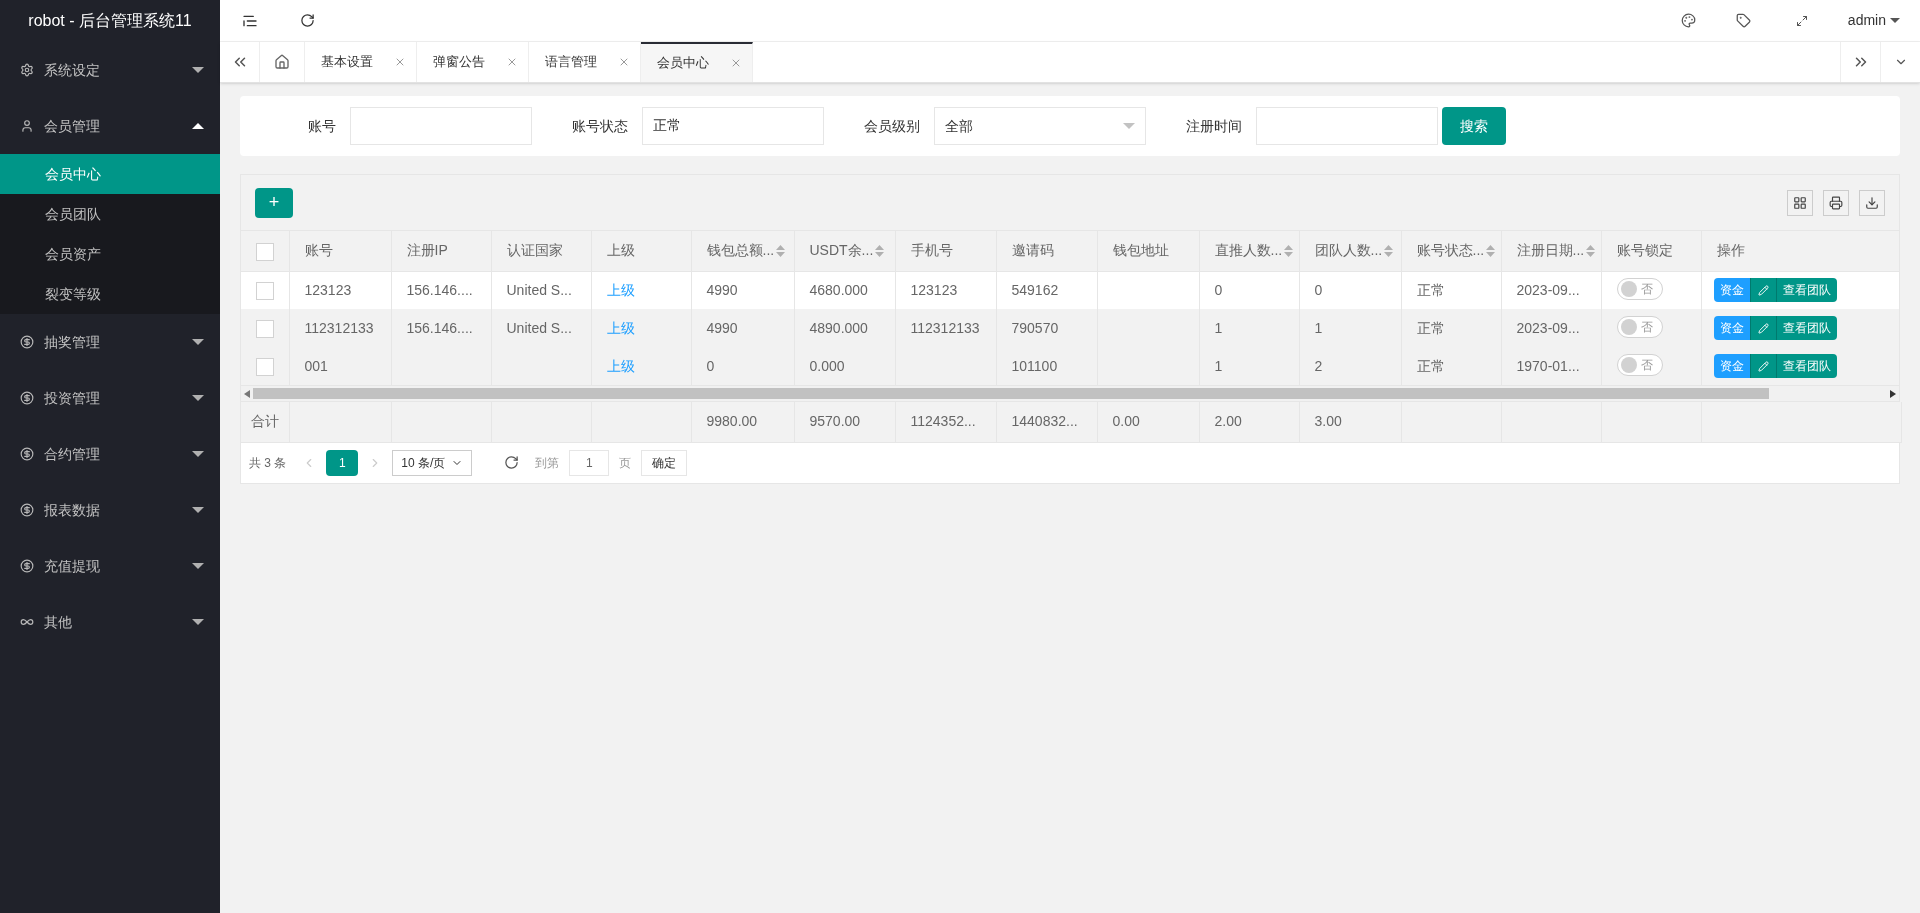 The width and height of the screenshot is (1920, 913). I want to click on page-tab: 基本设置, so click(361, 62).